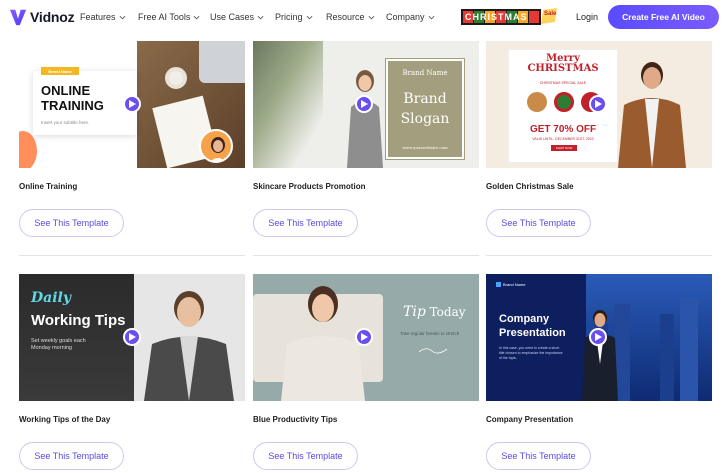 The width and height of the screenshot is (725, 473). I want to click on nav-resource: Resource, so click(350, 17).